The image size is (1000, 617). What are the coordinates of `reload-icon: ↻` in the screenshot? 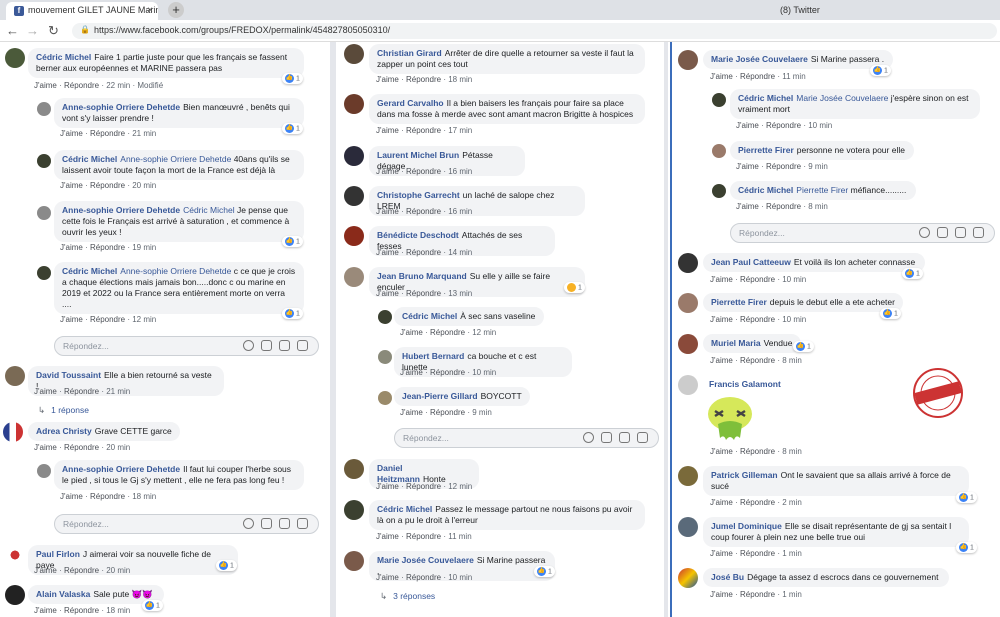 It's located at (53, 31).